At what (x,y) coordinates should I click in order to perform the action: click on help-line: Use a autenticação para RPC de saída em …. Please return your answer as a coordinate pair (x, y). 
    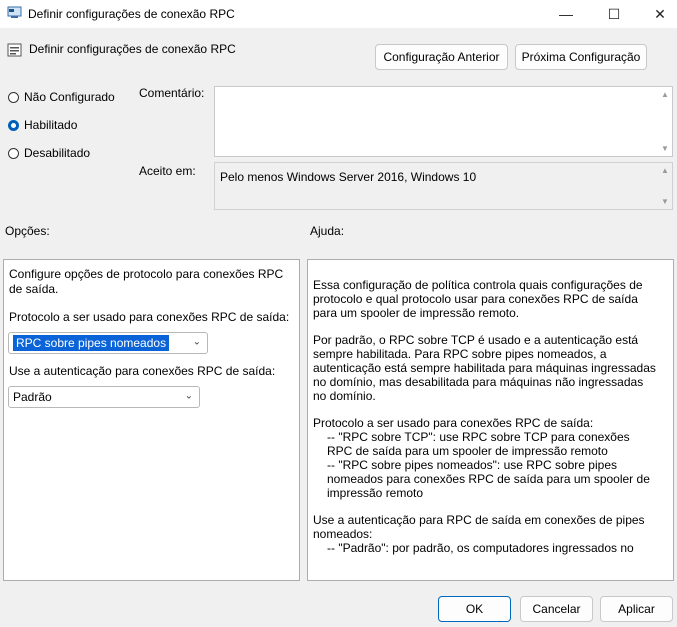
    Looking at the image, I should click on (479, 527).